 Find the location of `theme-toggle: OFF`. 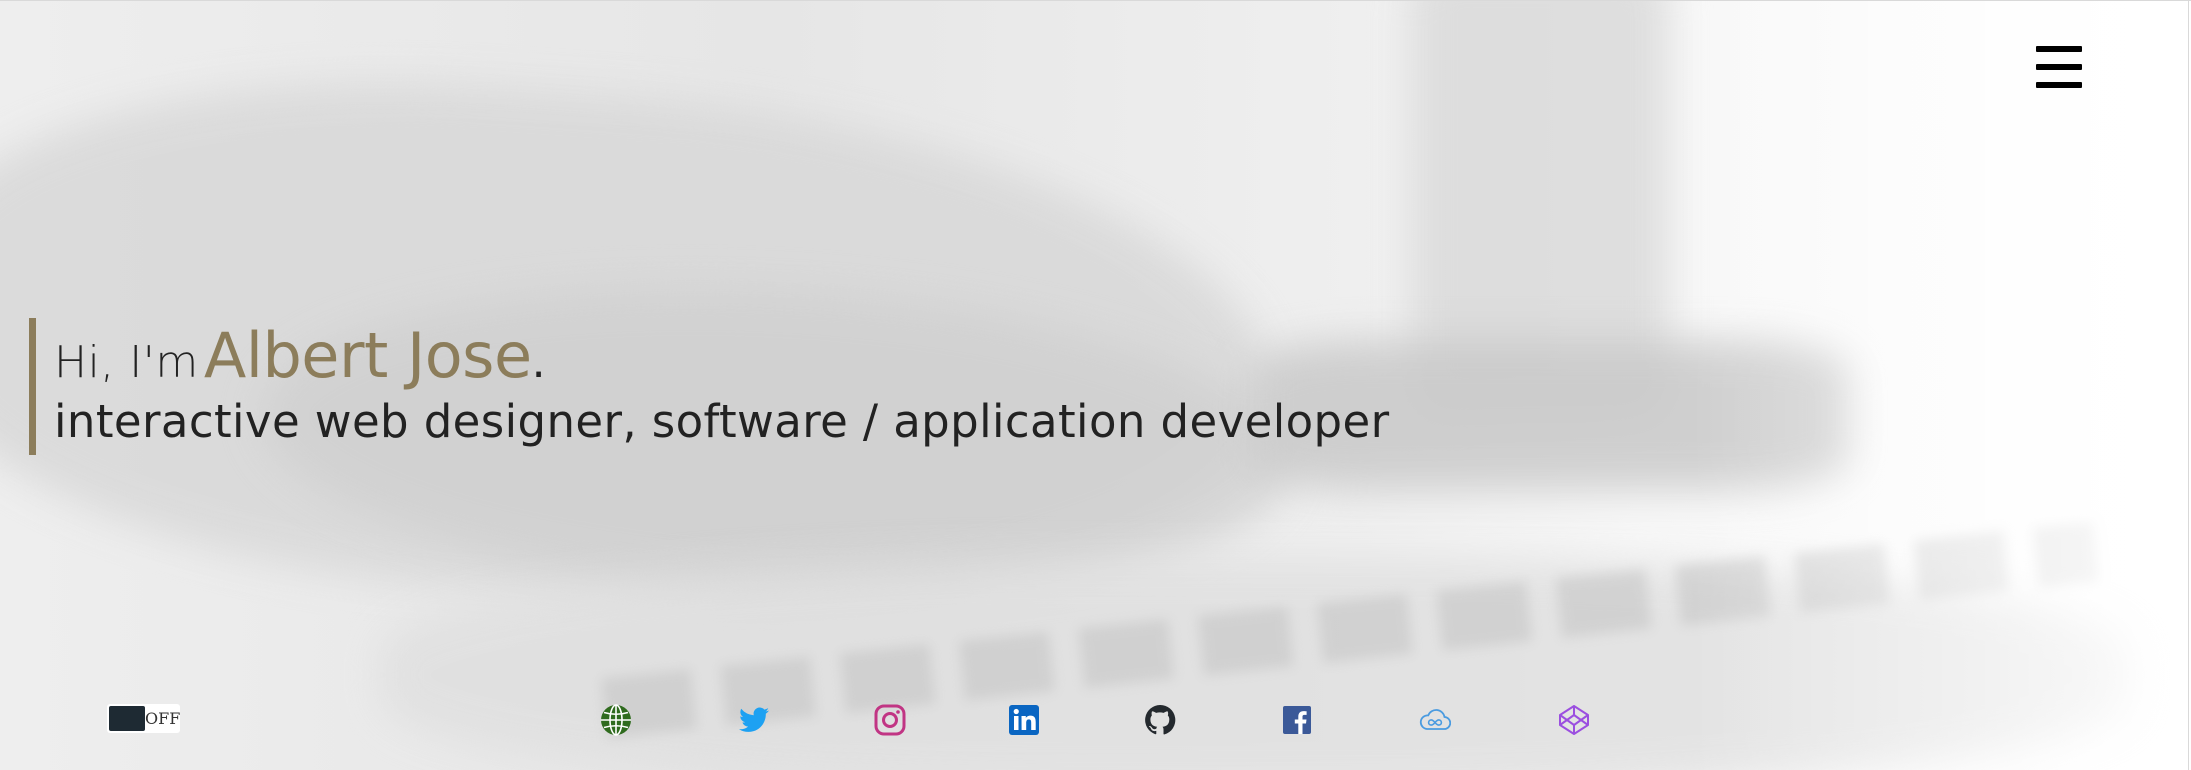

theme-toggle: OFF is located at coordinates (143, 718).